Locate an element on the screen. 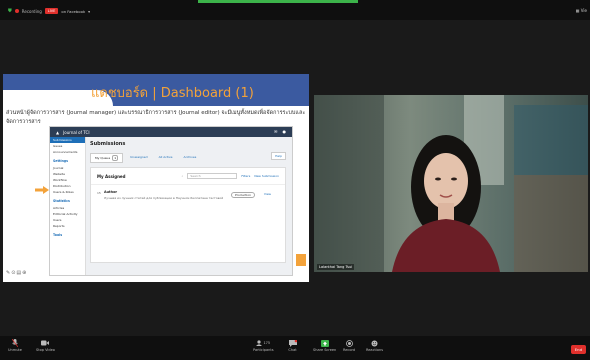  record-button: Record is located at coordinates (349, 345).